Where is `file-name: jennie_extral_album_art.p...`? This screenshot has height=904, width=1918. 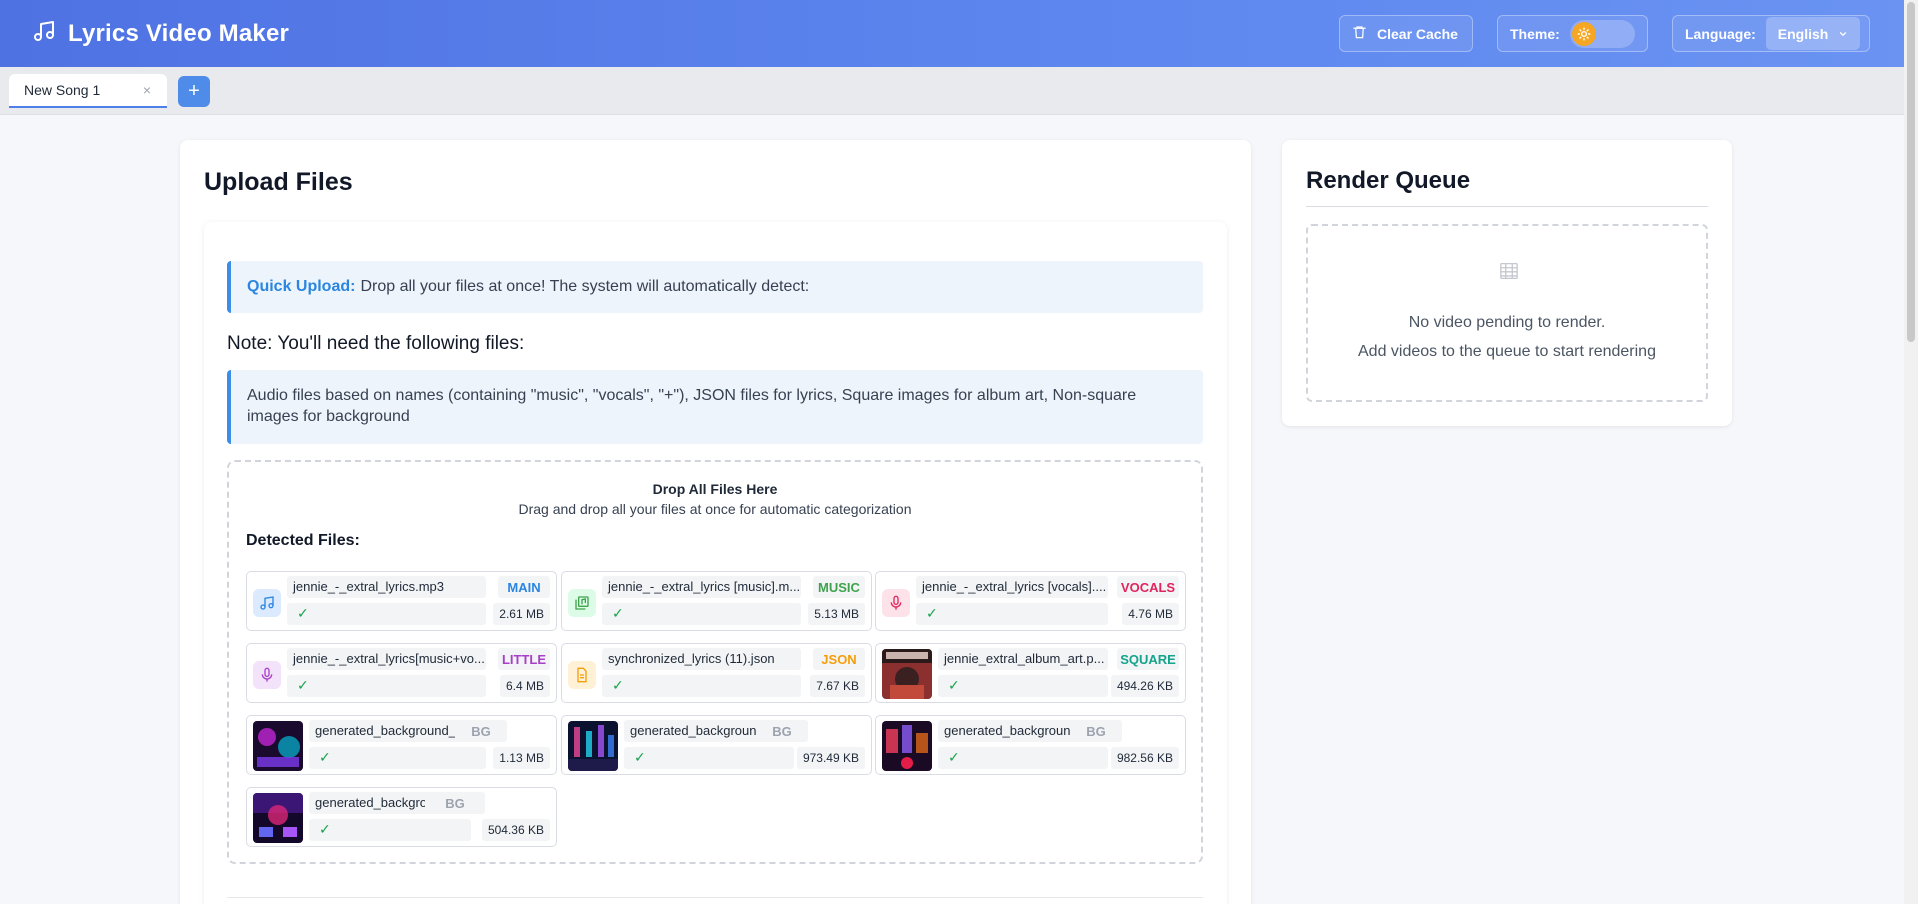 file-name: jennie_extral_album_art.p... is located at coordinates (1023, 659).